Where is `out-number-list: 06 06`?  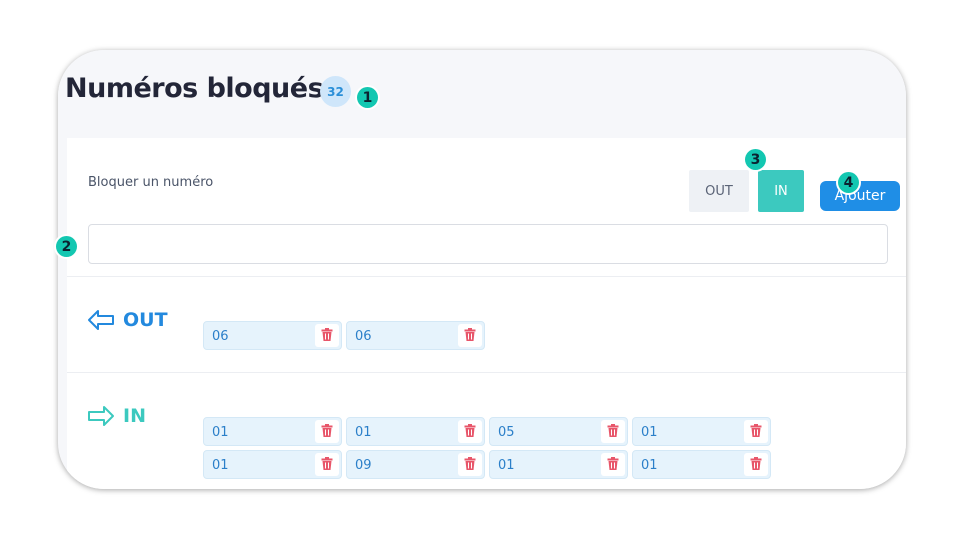 out-number-list: 06 06 is located at coordinates (487, 335).